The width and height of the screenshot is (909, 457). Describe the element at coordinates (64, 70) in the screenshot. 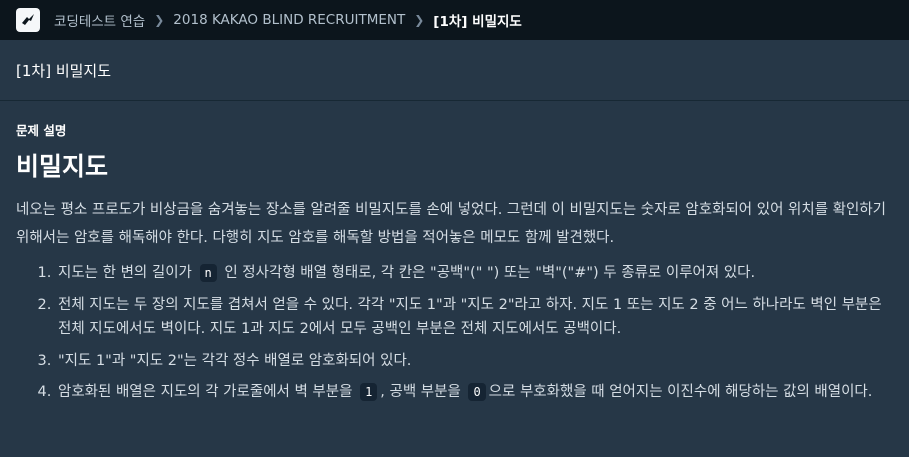

I see `problem-title: [1차] 비밀지도` at that location.